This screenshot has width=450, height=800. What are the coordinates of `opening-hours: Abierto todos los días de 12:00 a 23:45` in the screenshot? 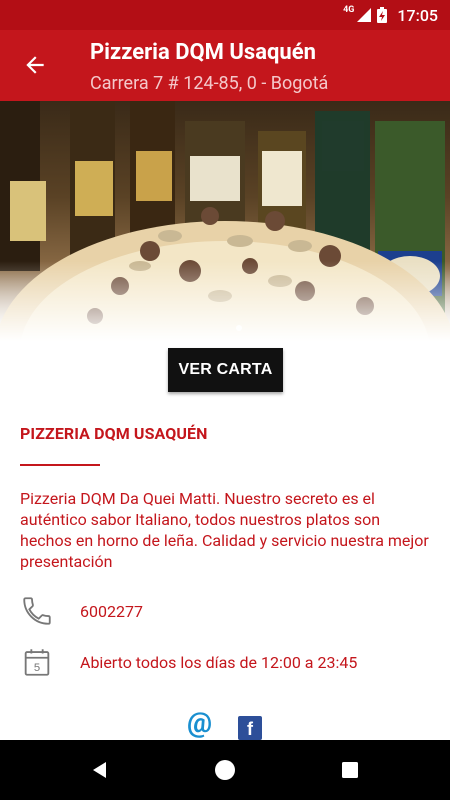 It's located at (219, 662).